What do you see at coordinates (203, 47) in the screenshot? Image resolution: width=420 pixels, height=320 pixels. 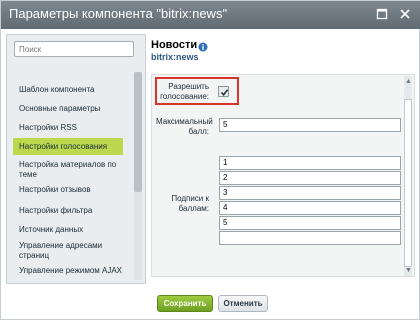 I see `info-icon` at bounding box center [203, 47].